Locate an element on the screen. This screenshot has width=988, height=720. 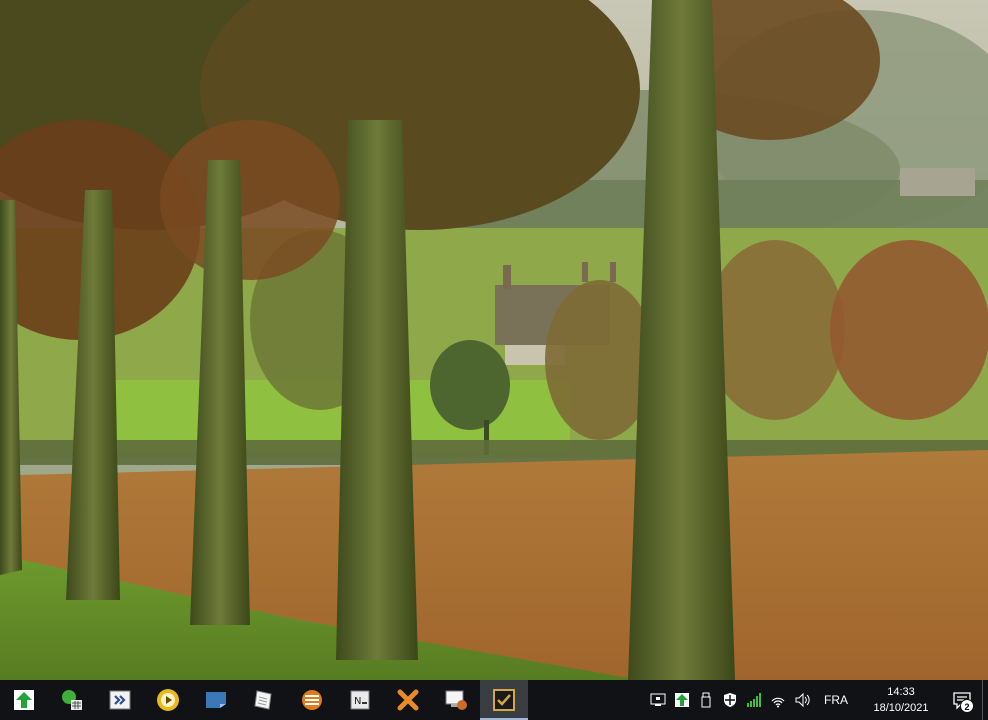
chevron-window-icon is located at coordinates (120, 700).